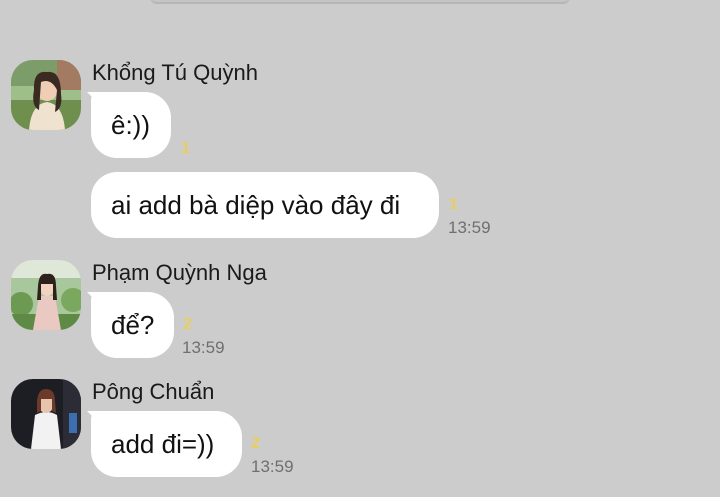 The image size is (720, 497). What do you see at coordinates (360, 2) in the screenshot?
I see `top-input-edge` at bounding box center [360, 2].